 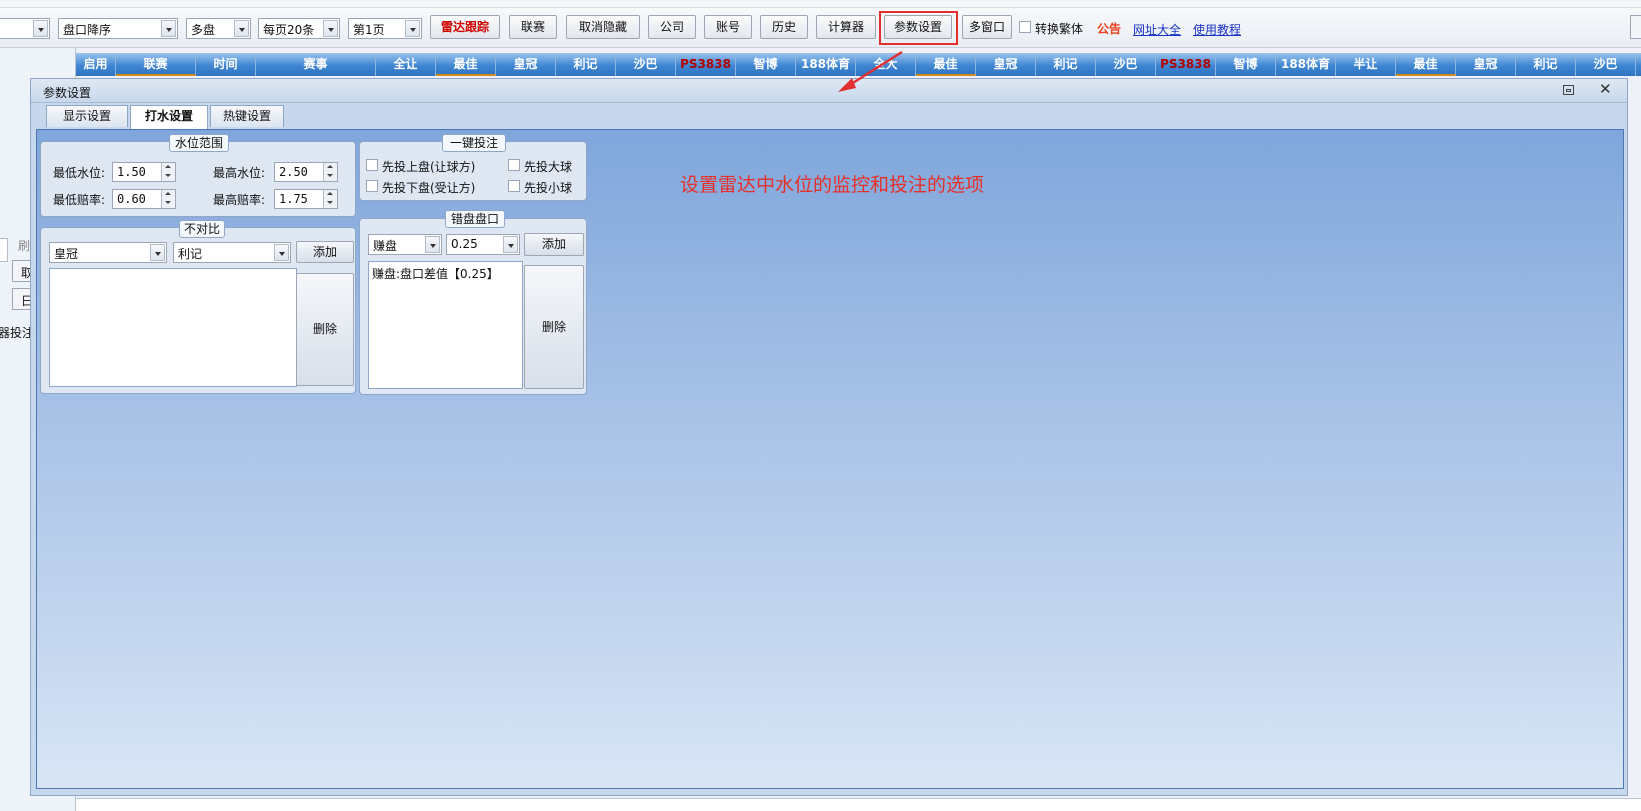 What do you see at coordinates (1306, 64) in the screenshot?
I see `col-188-2: 188体育` at bounding box center [1306, 64].